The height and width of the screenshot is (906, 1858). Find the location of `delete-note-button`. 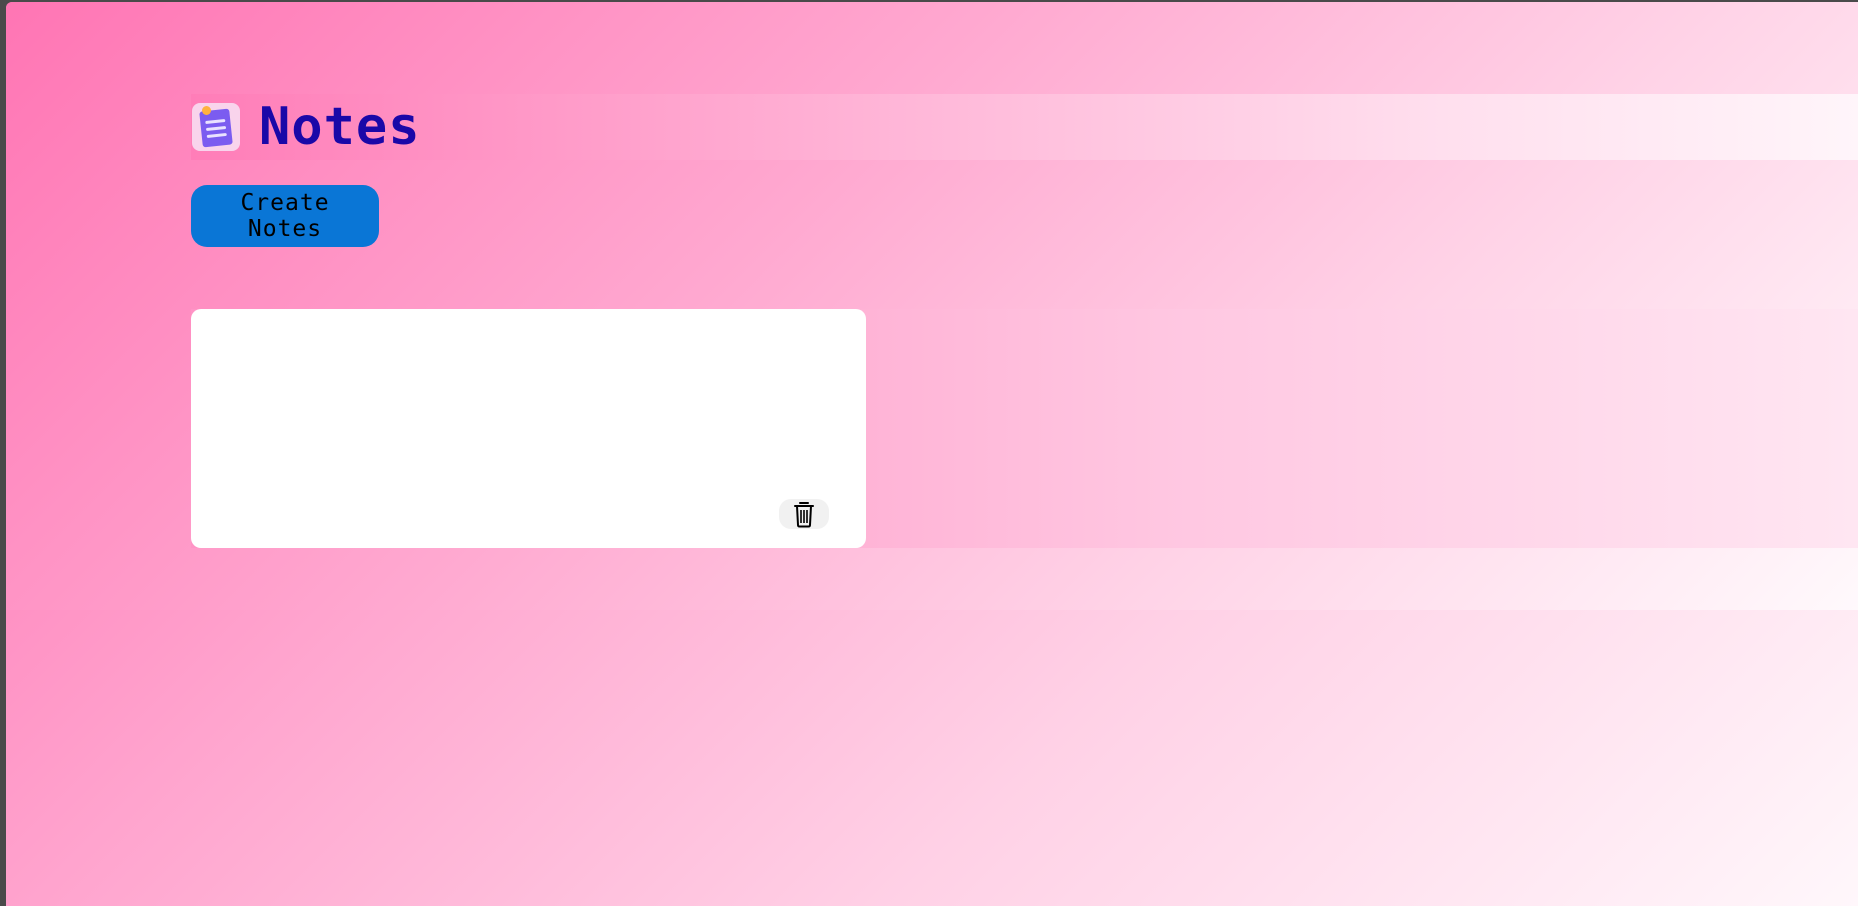

delete-note-button is located at coordinates (804, 514).